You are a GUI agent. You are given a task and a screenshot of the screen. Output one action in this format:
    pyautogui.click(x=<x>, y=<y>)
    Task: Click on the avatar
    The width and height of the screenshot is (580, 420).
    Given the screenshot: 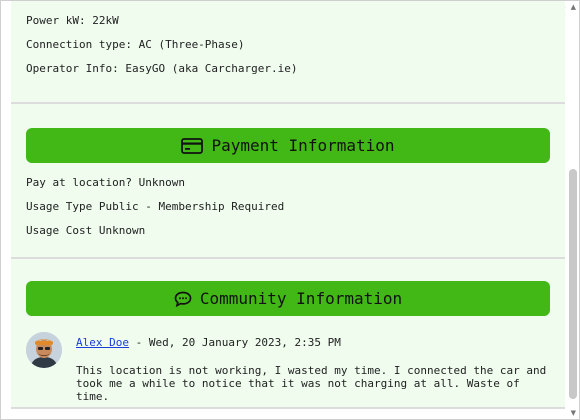 What is the action you would take?
    pyautogui.click(x=44, y=350)
    